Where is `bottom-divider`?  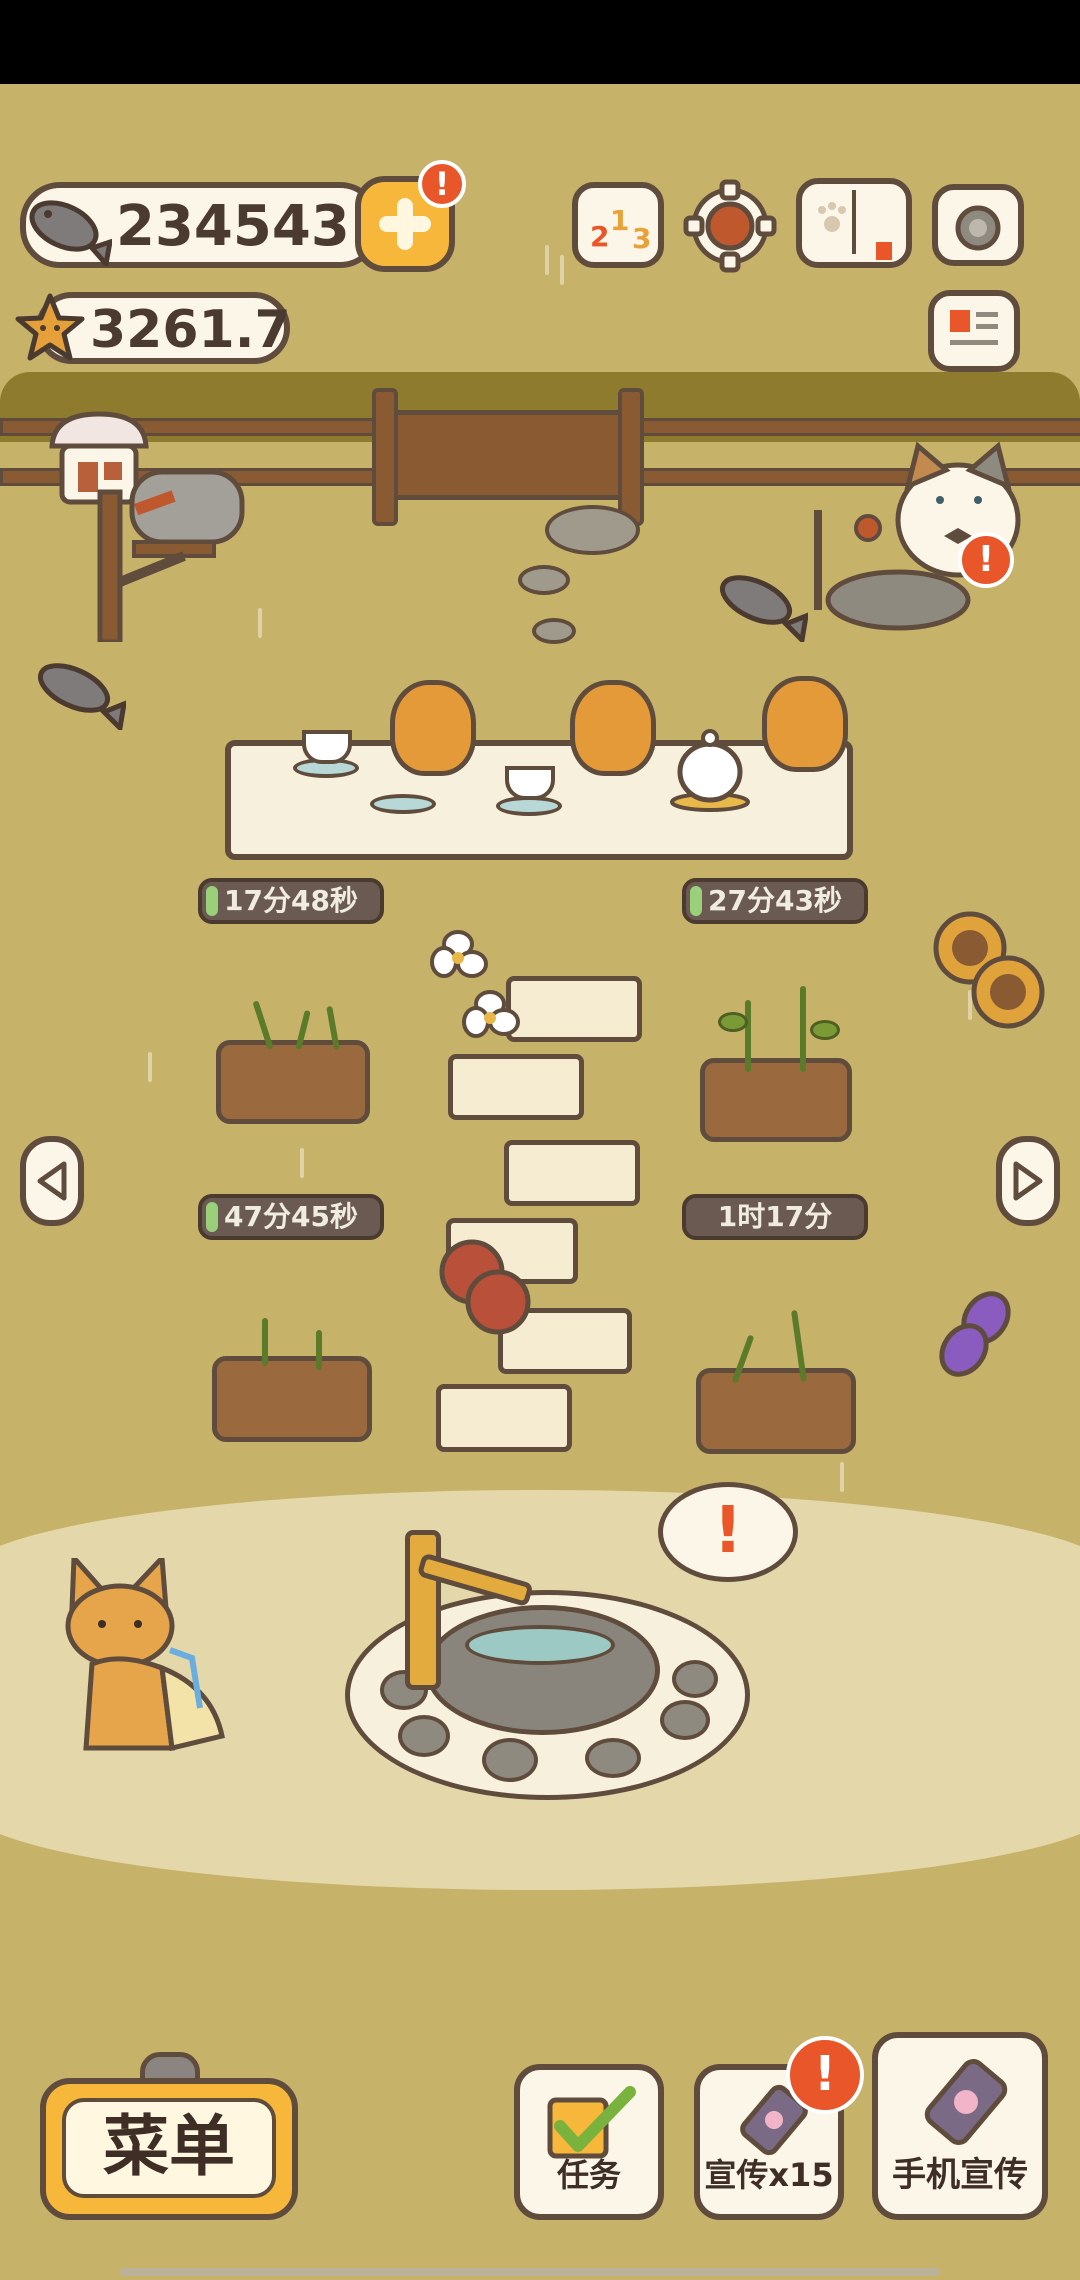 bottom-divider is located at coordinates (530, 2272).